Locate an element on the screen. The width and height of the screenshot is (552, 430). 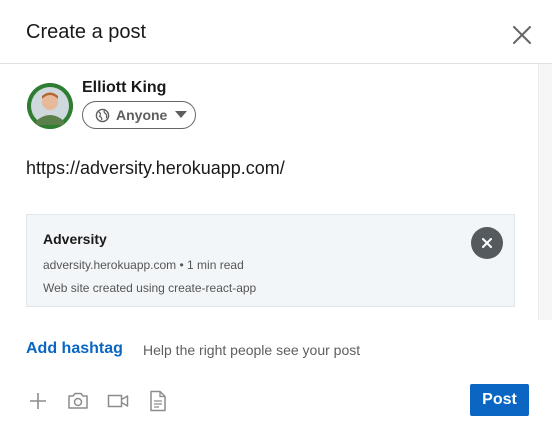
add-video-button is located at coordinates (118, 401).